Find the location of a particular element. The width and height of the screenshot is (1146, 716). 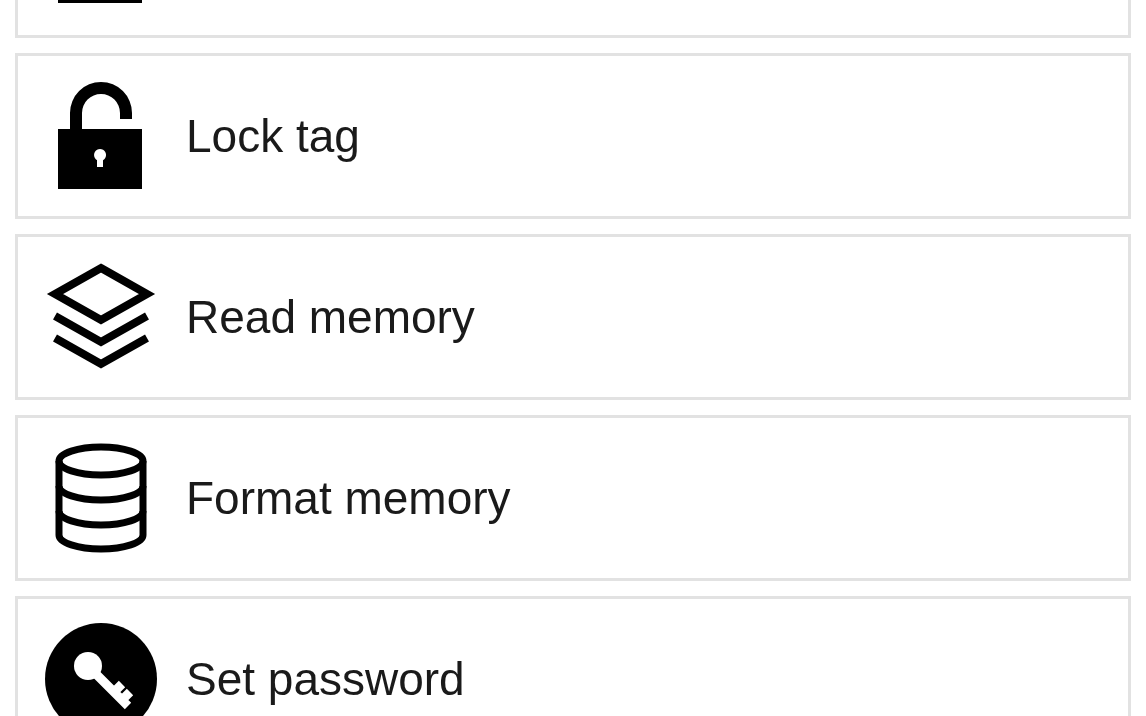

key-icon is located at coordinates (101, 669).